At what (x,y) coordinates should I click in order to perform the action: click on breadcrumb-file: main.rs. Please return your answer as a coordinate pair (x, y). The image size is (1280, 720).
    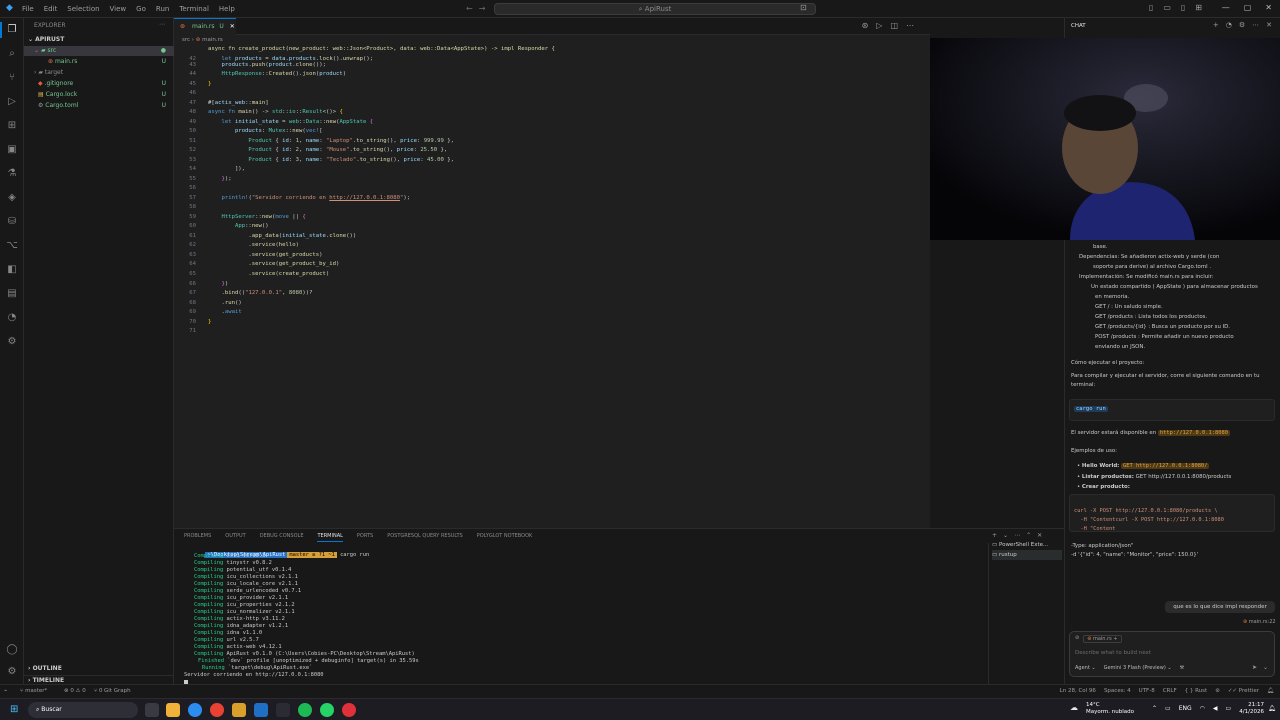
    Looking at the image, I should click on (212, 40).